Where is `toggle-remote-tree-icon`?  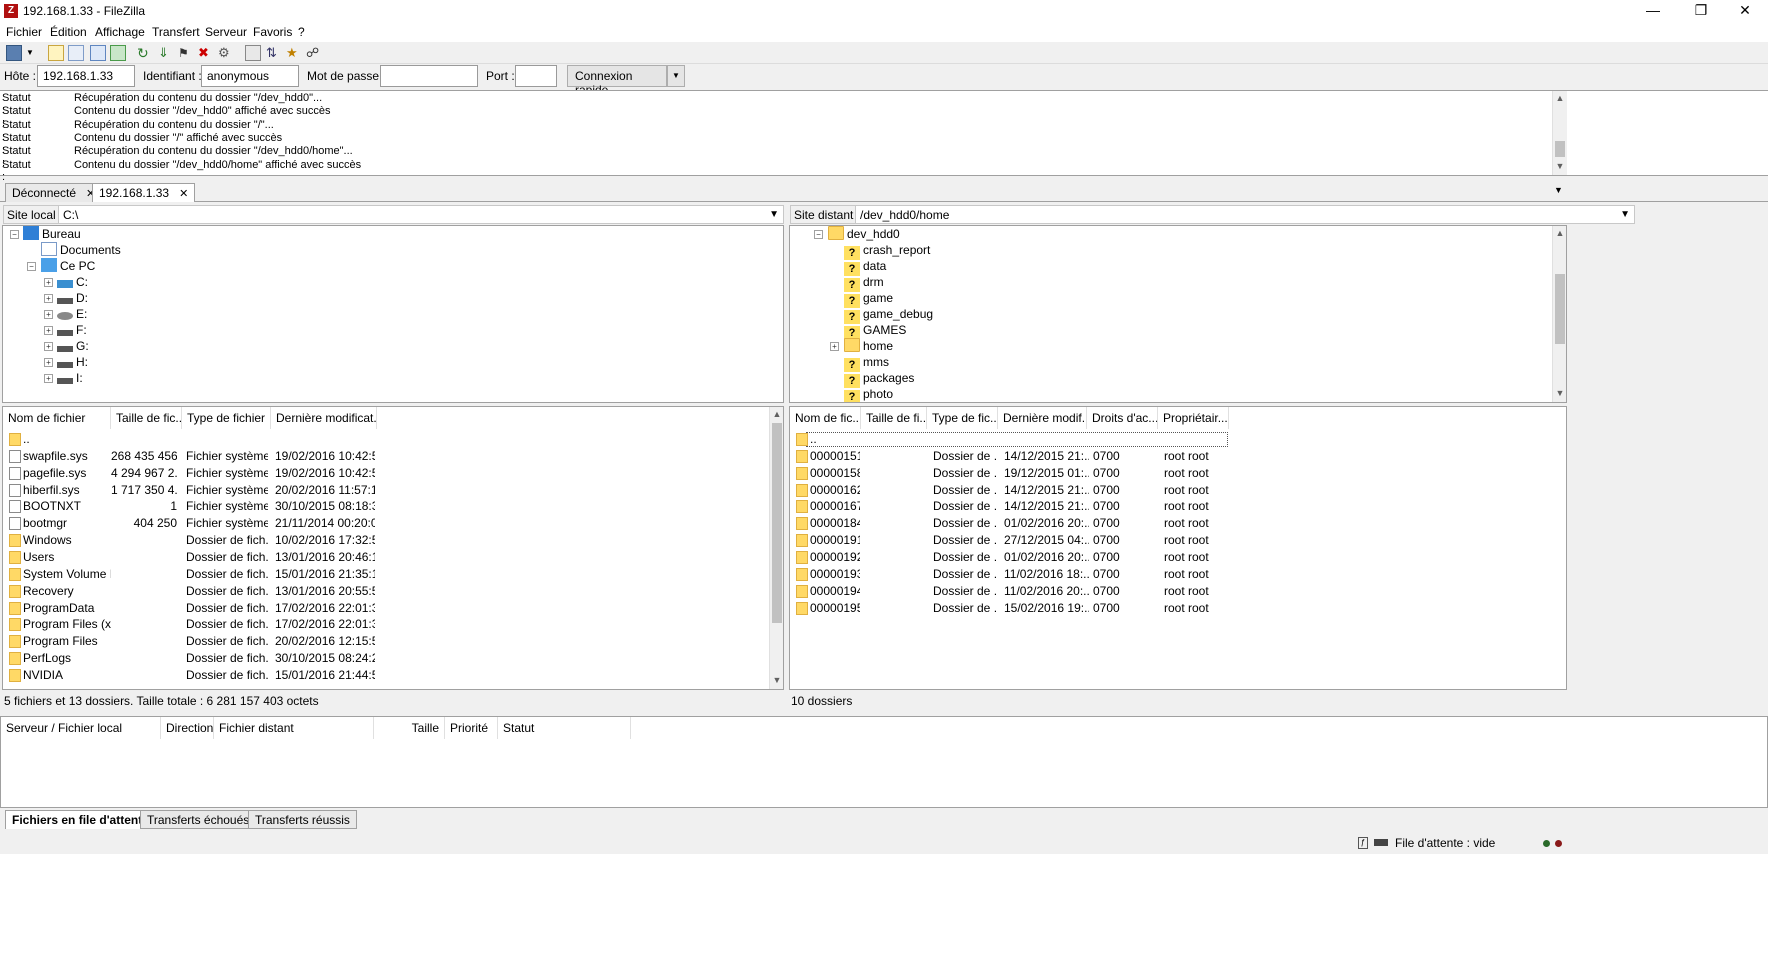 toggle-remote-tree-icon is located at coordinates (98, 53).